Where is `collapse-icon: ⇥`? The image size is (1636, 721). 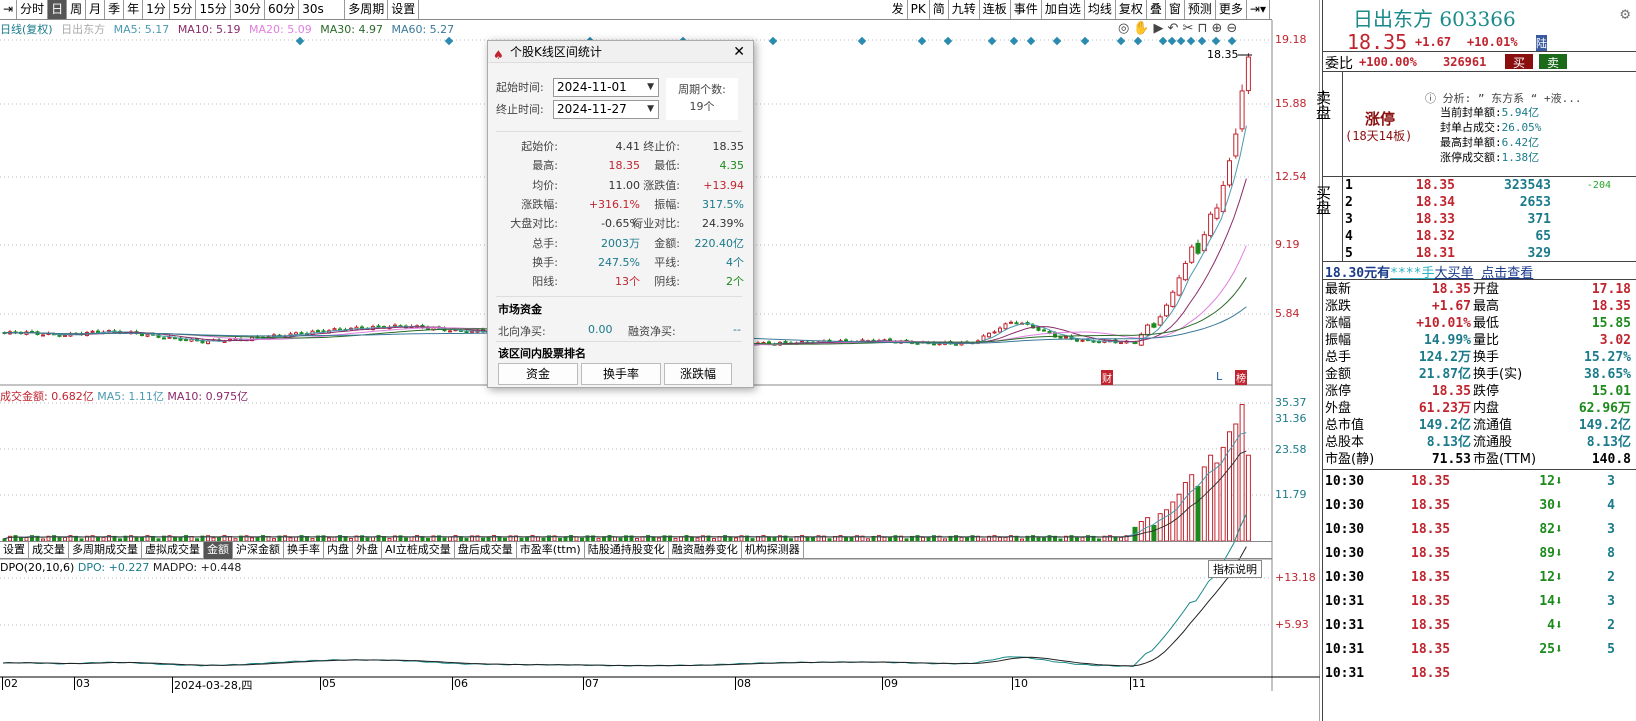 collapse-icon: ⇥ is located at coordinates (9, 9).